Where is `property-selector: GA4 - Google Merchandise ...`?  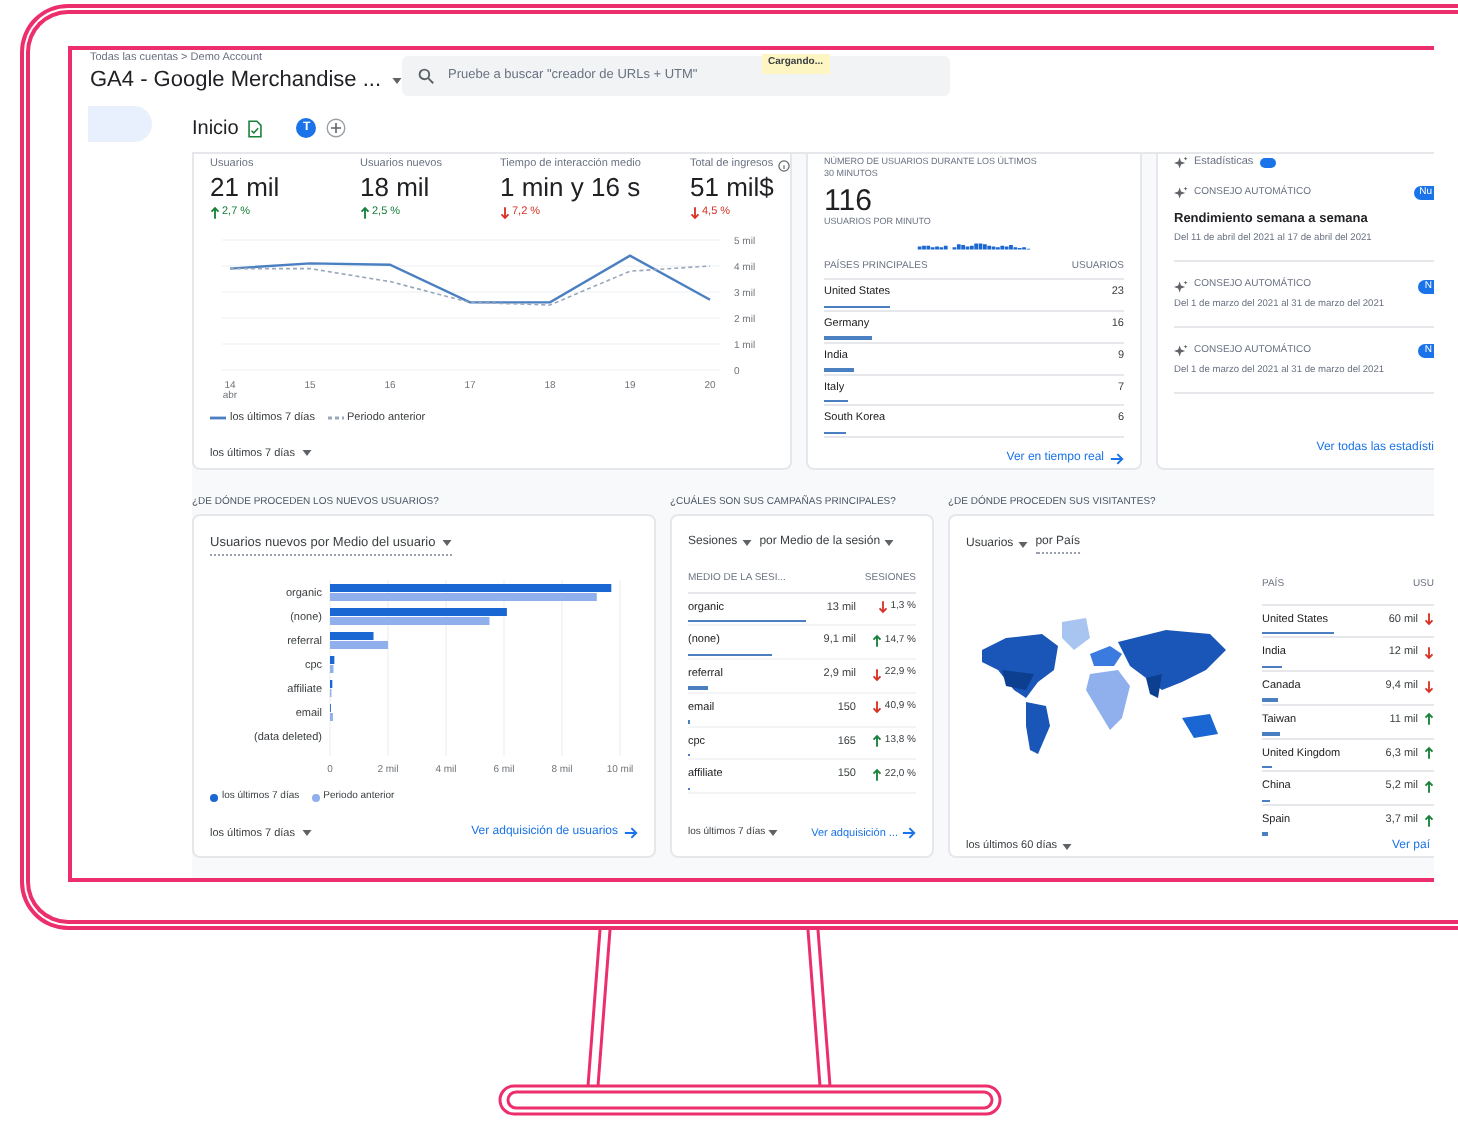
property-selector: GA4 - Google Merchandise ... is located at coordinates (240, 80).